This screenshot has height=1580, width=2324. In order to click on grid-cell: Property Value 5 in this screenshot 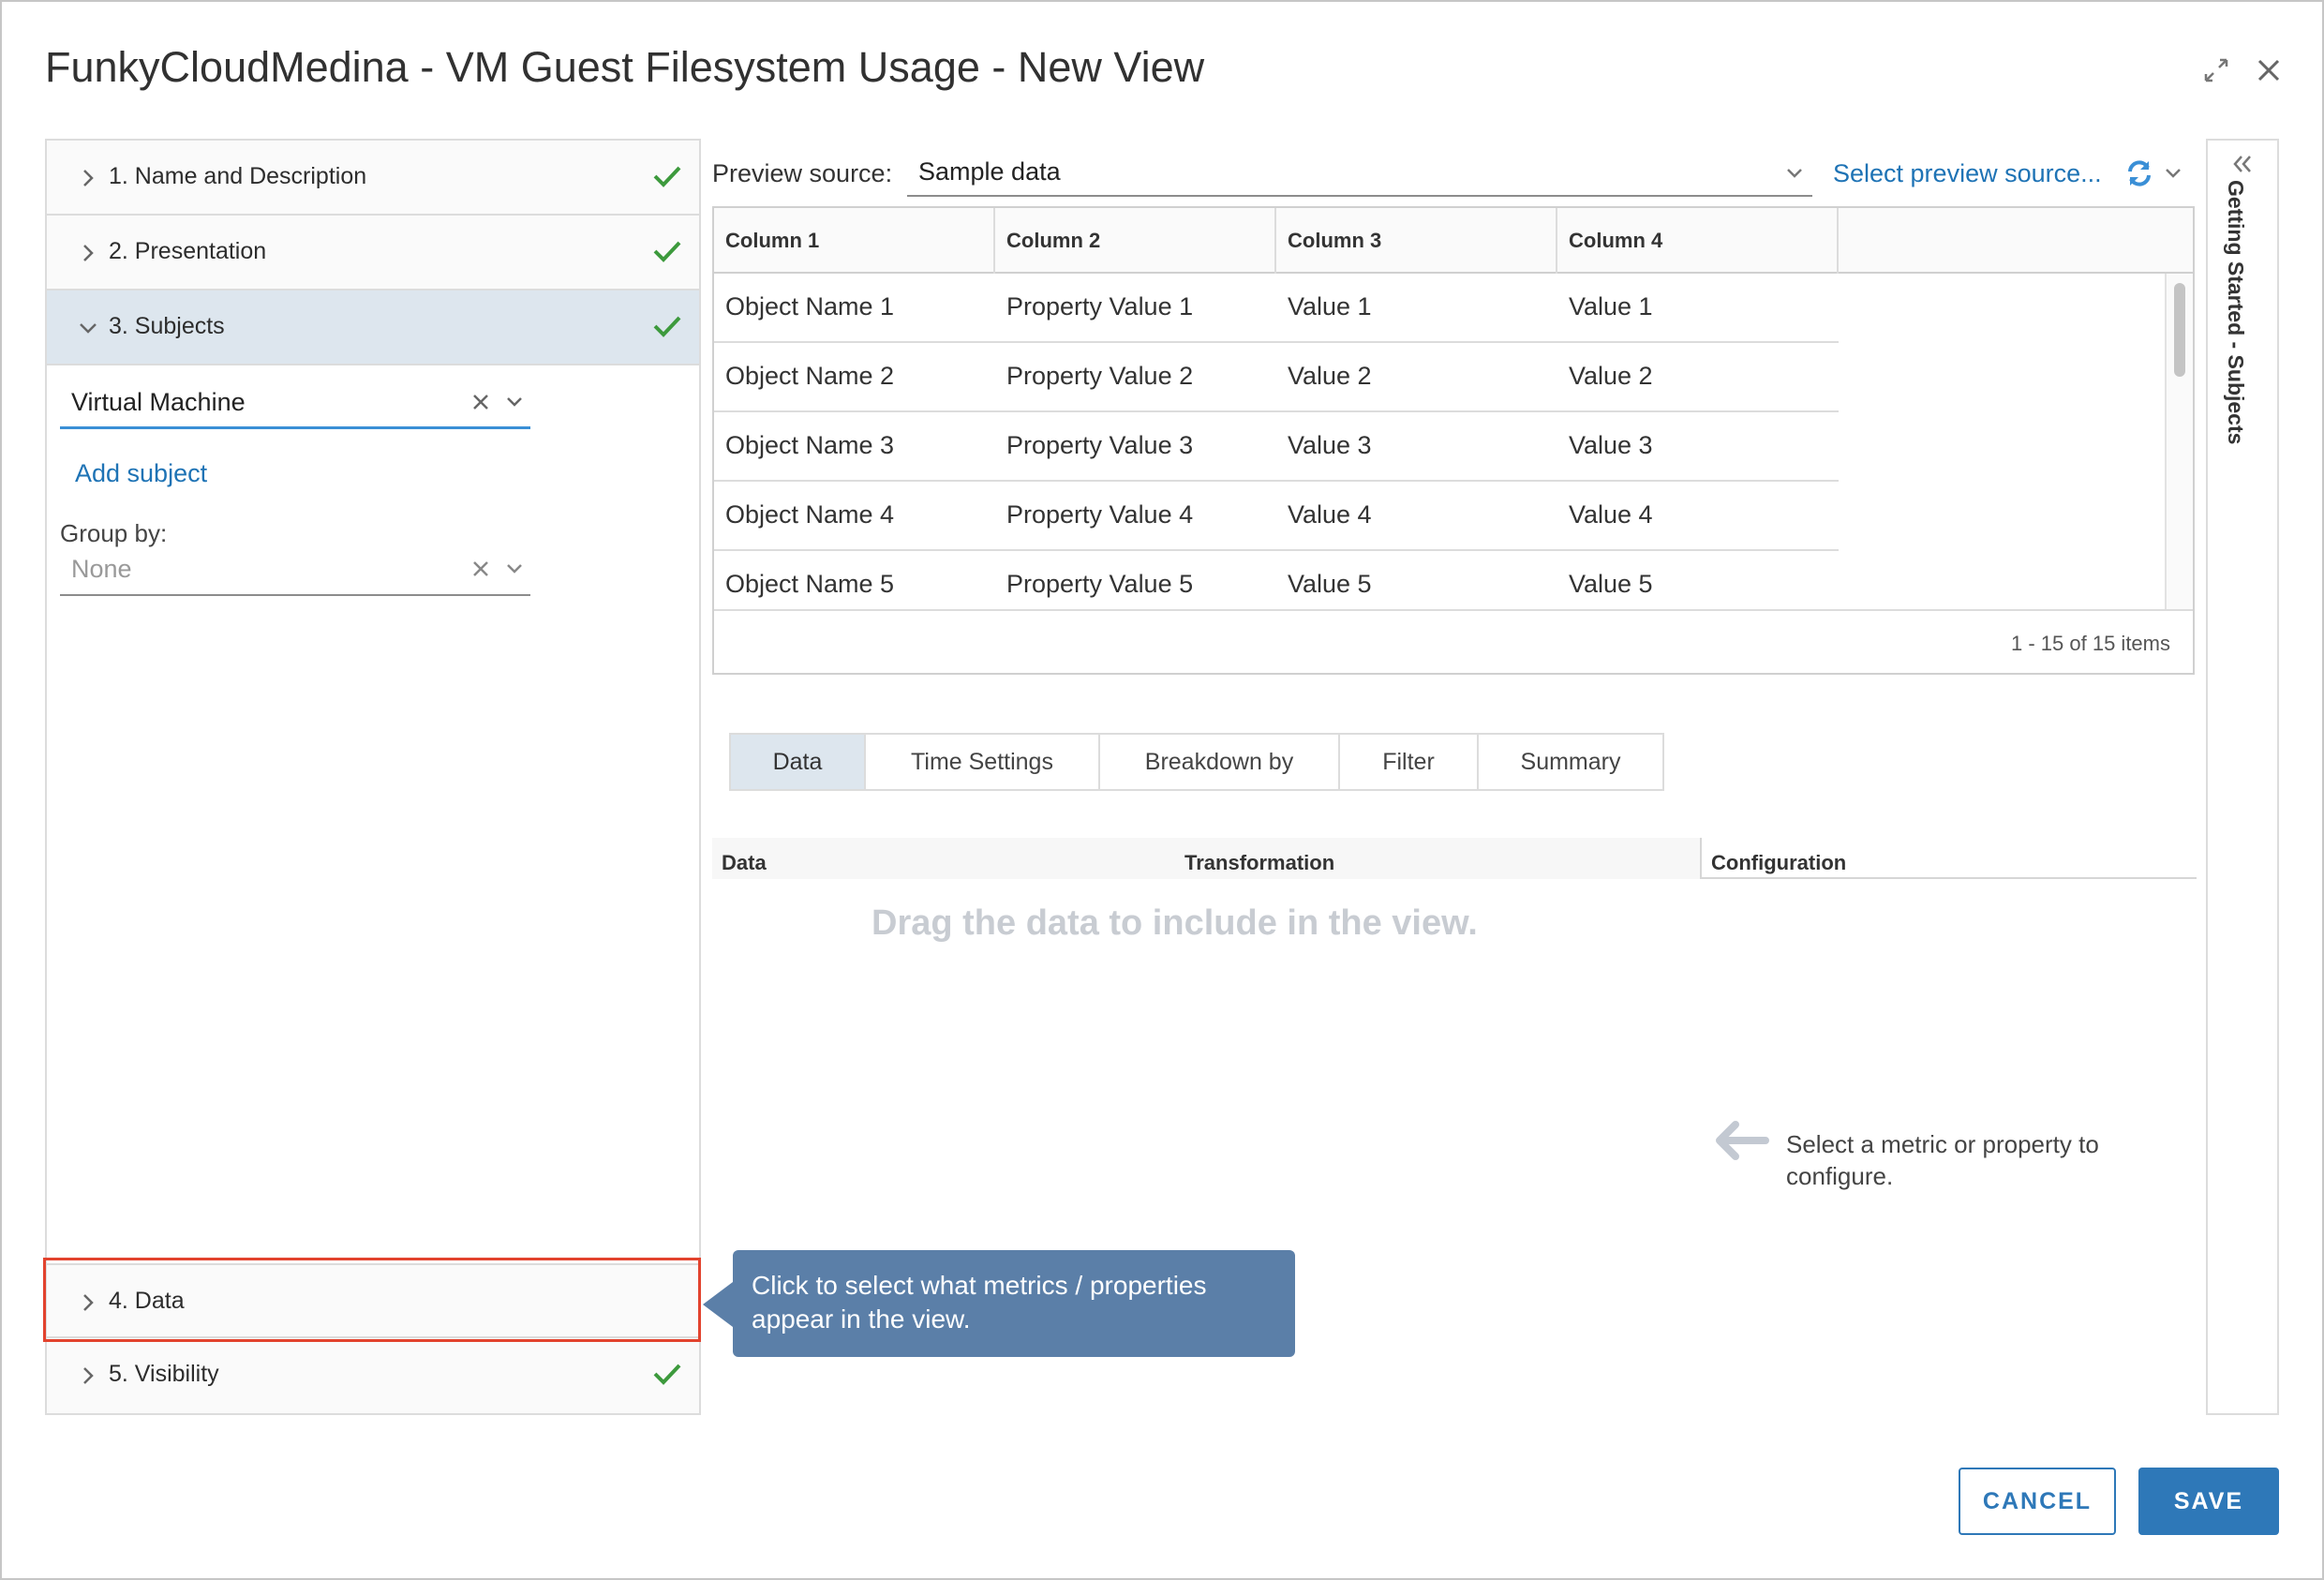, I will do `click(1100, 584)`.